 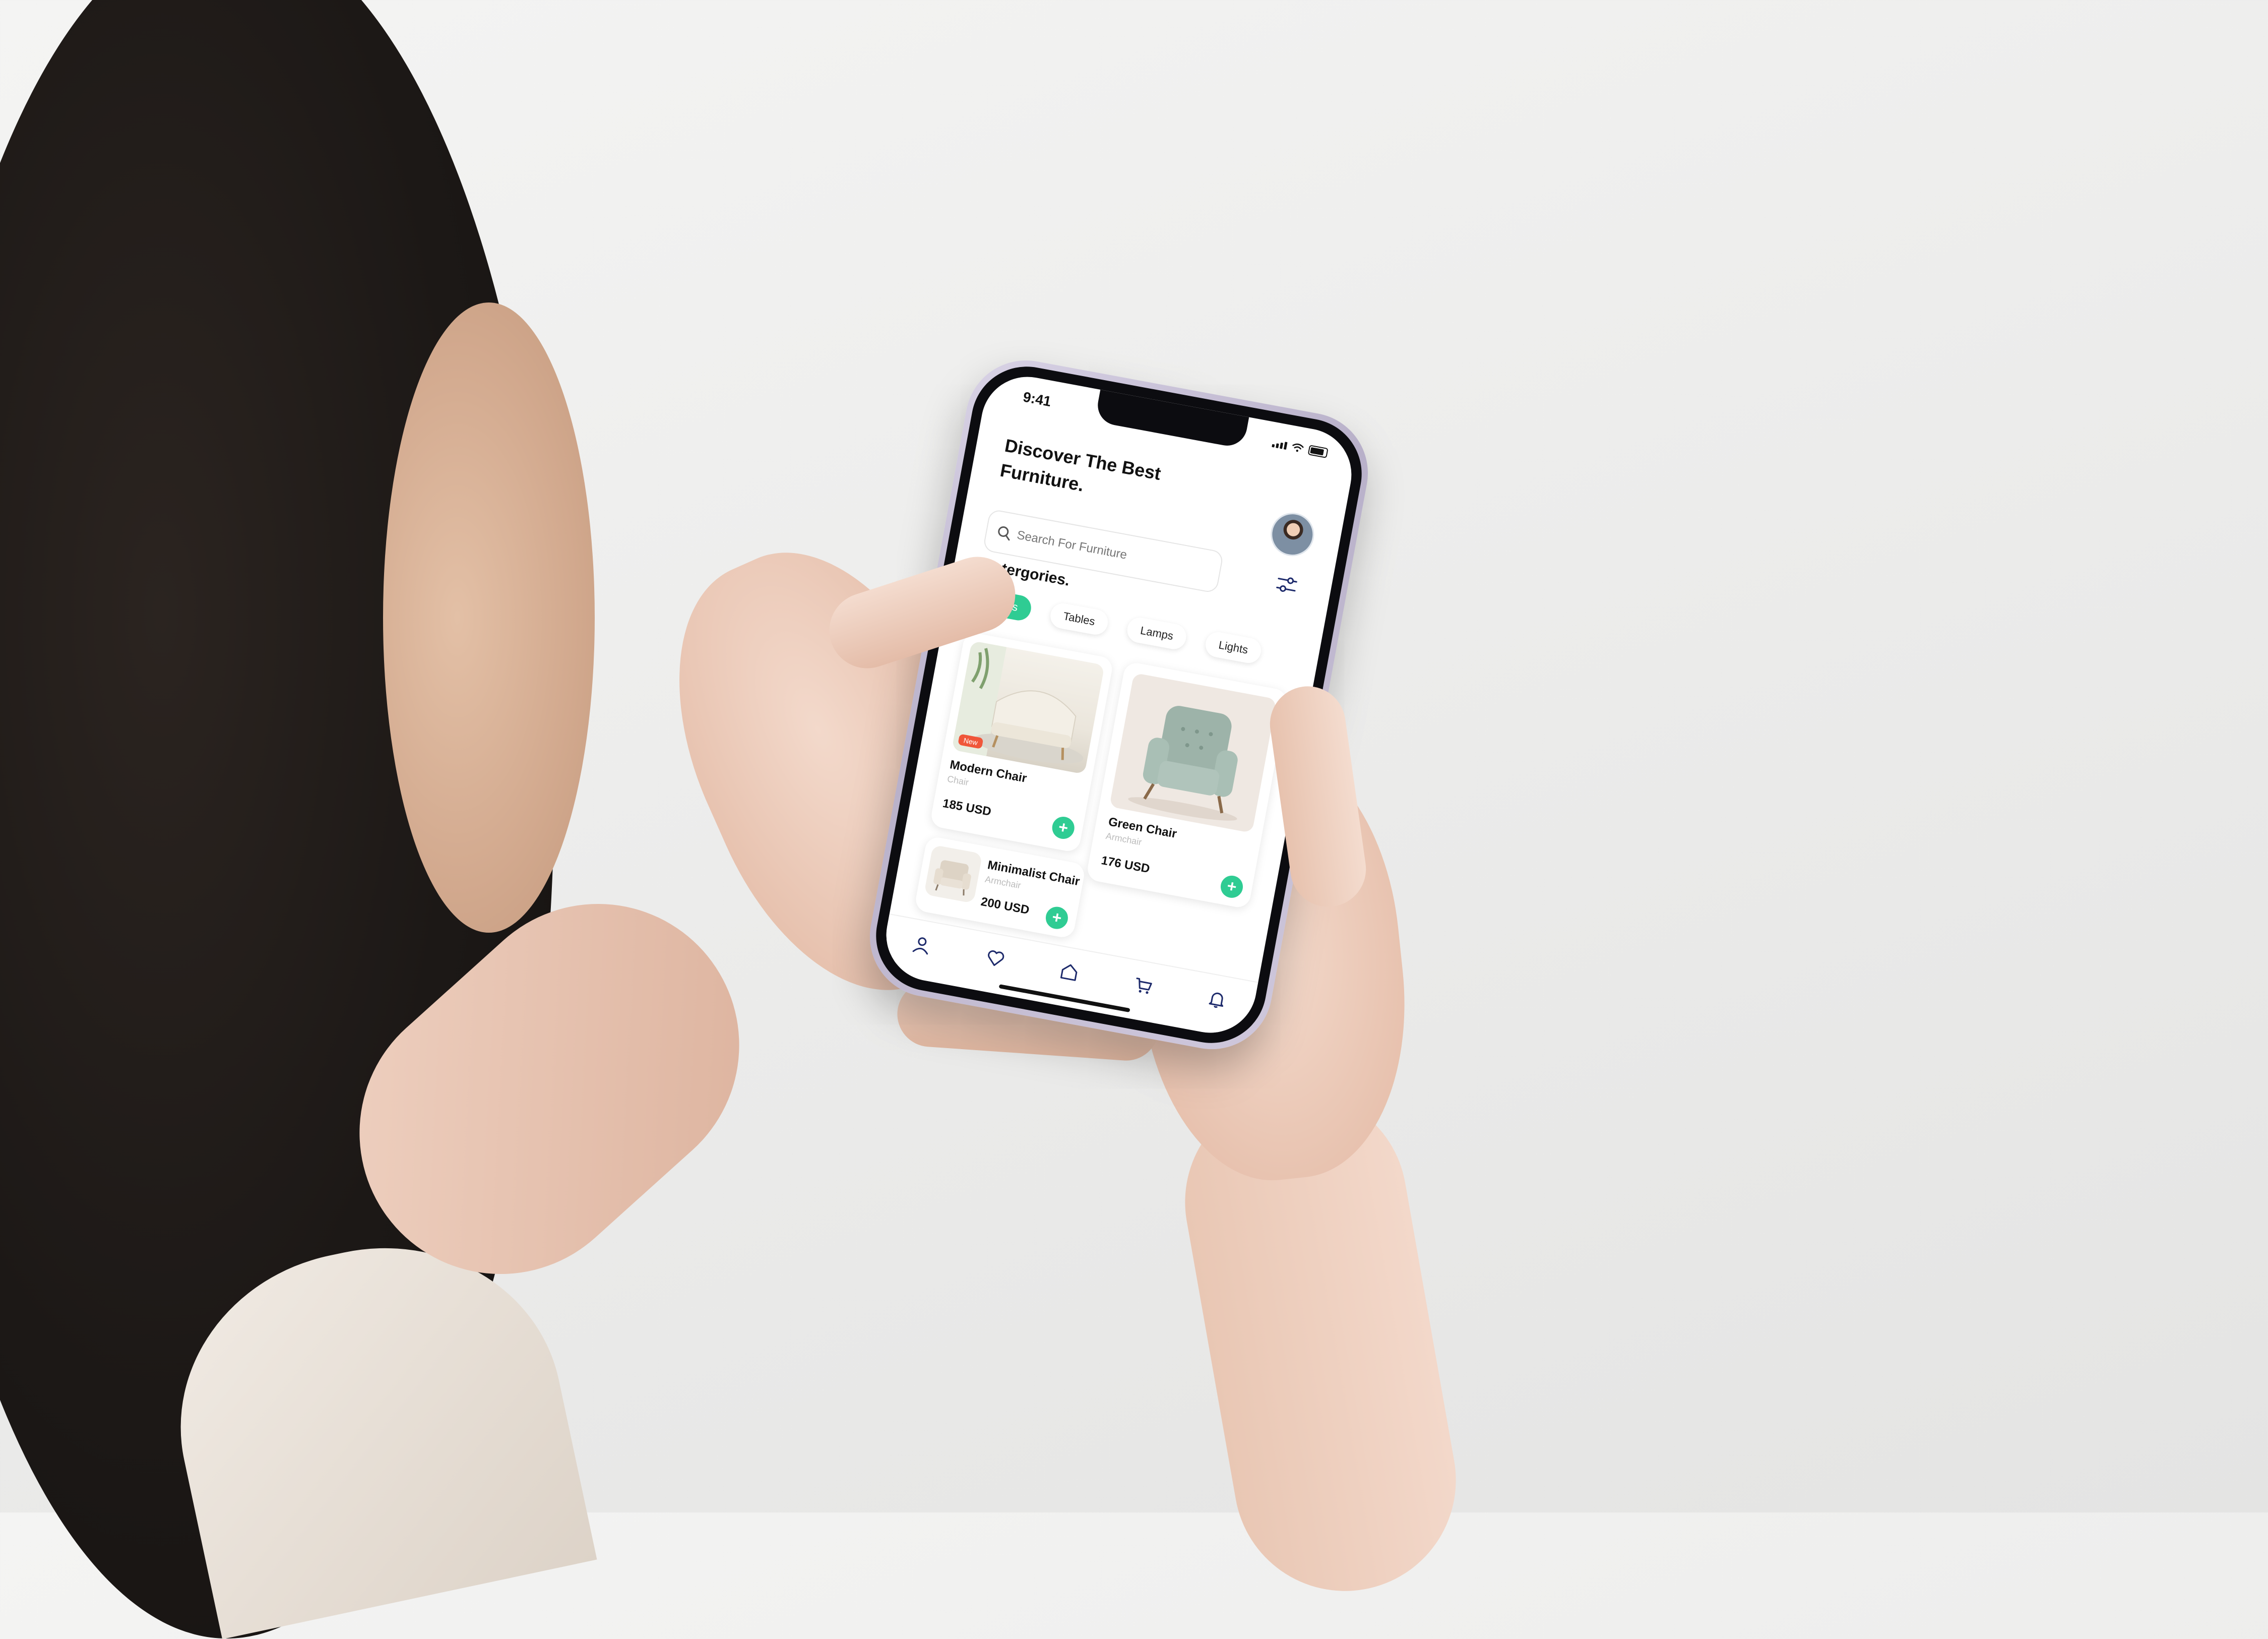 I want to click on battery-icon, so click(x=1318, y=451).